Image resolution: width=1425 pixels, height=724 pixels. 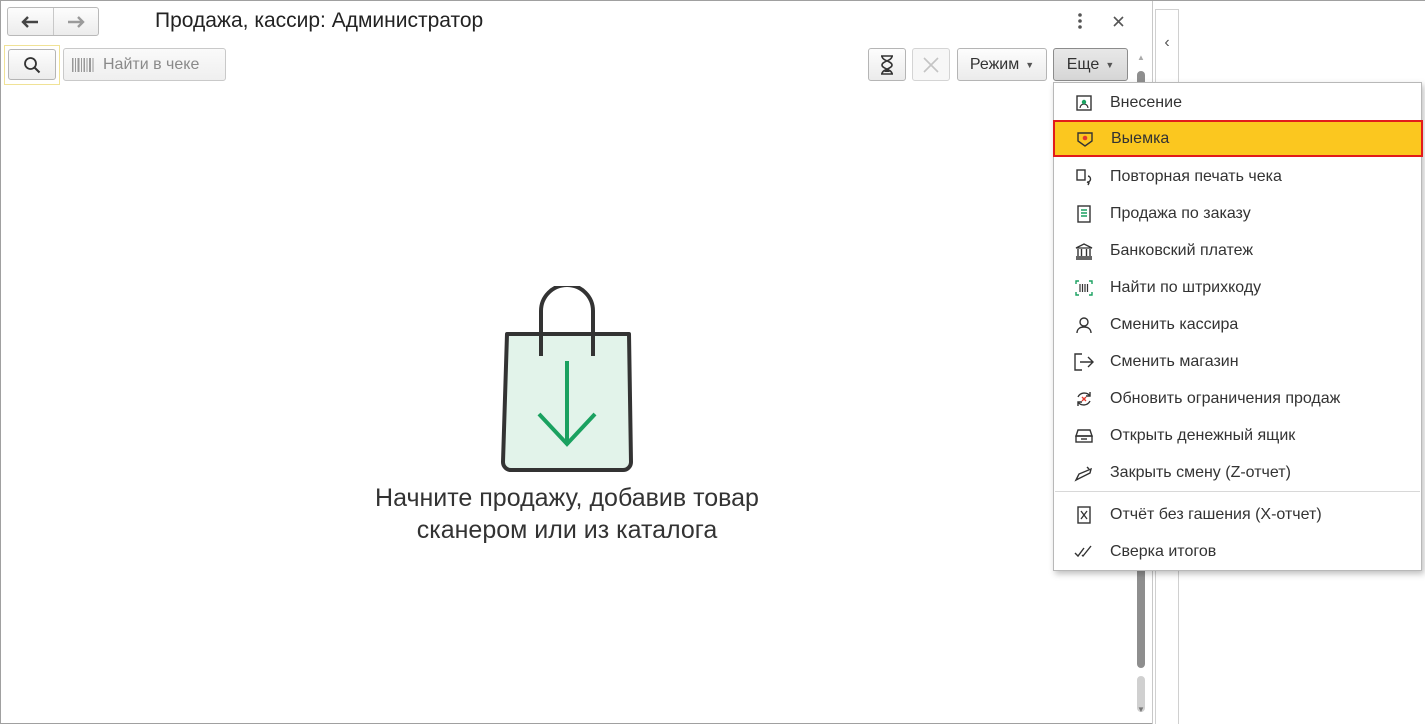 I want to click on menu-item-close-shift: Закрыть смену (Z-отчет), so click(x=1237, y=472).